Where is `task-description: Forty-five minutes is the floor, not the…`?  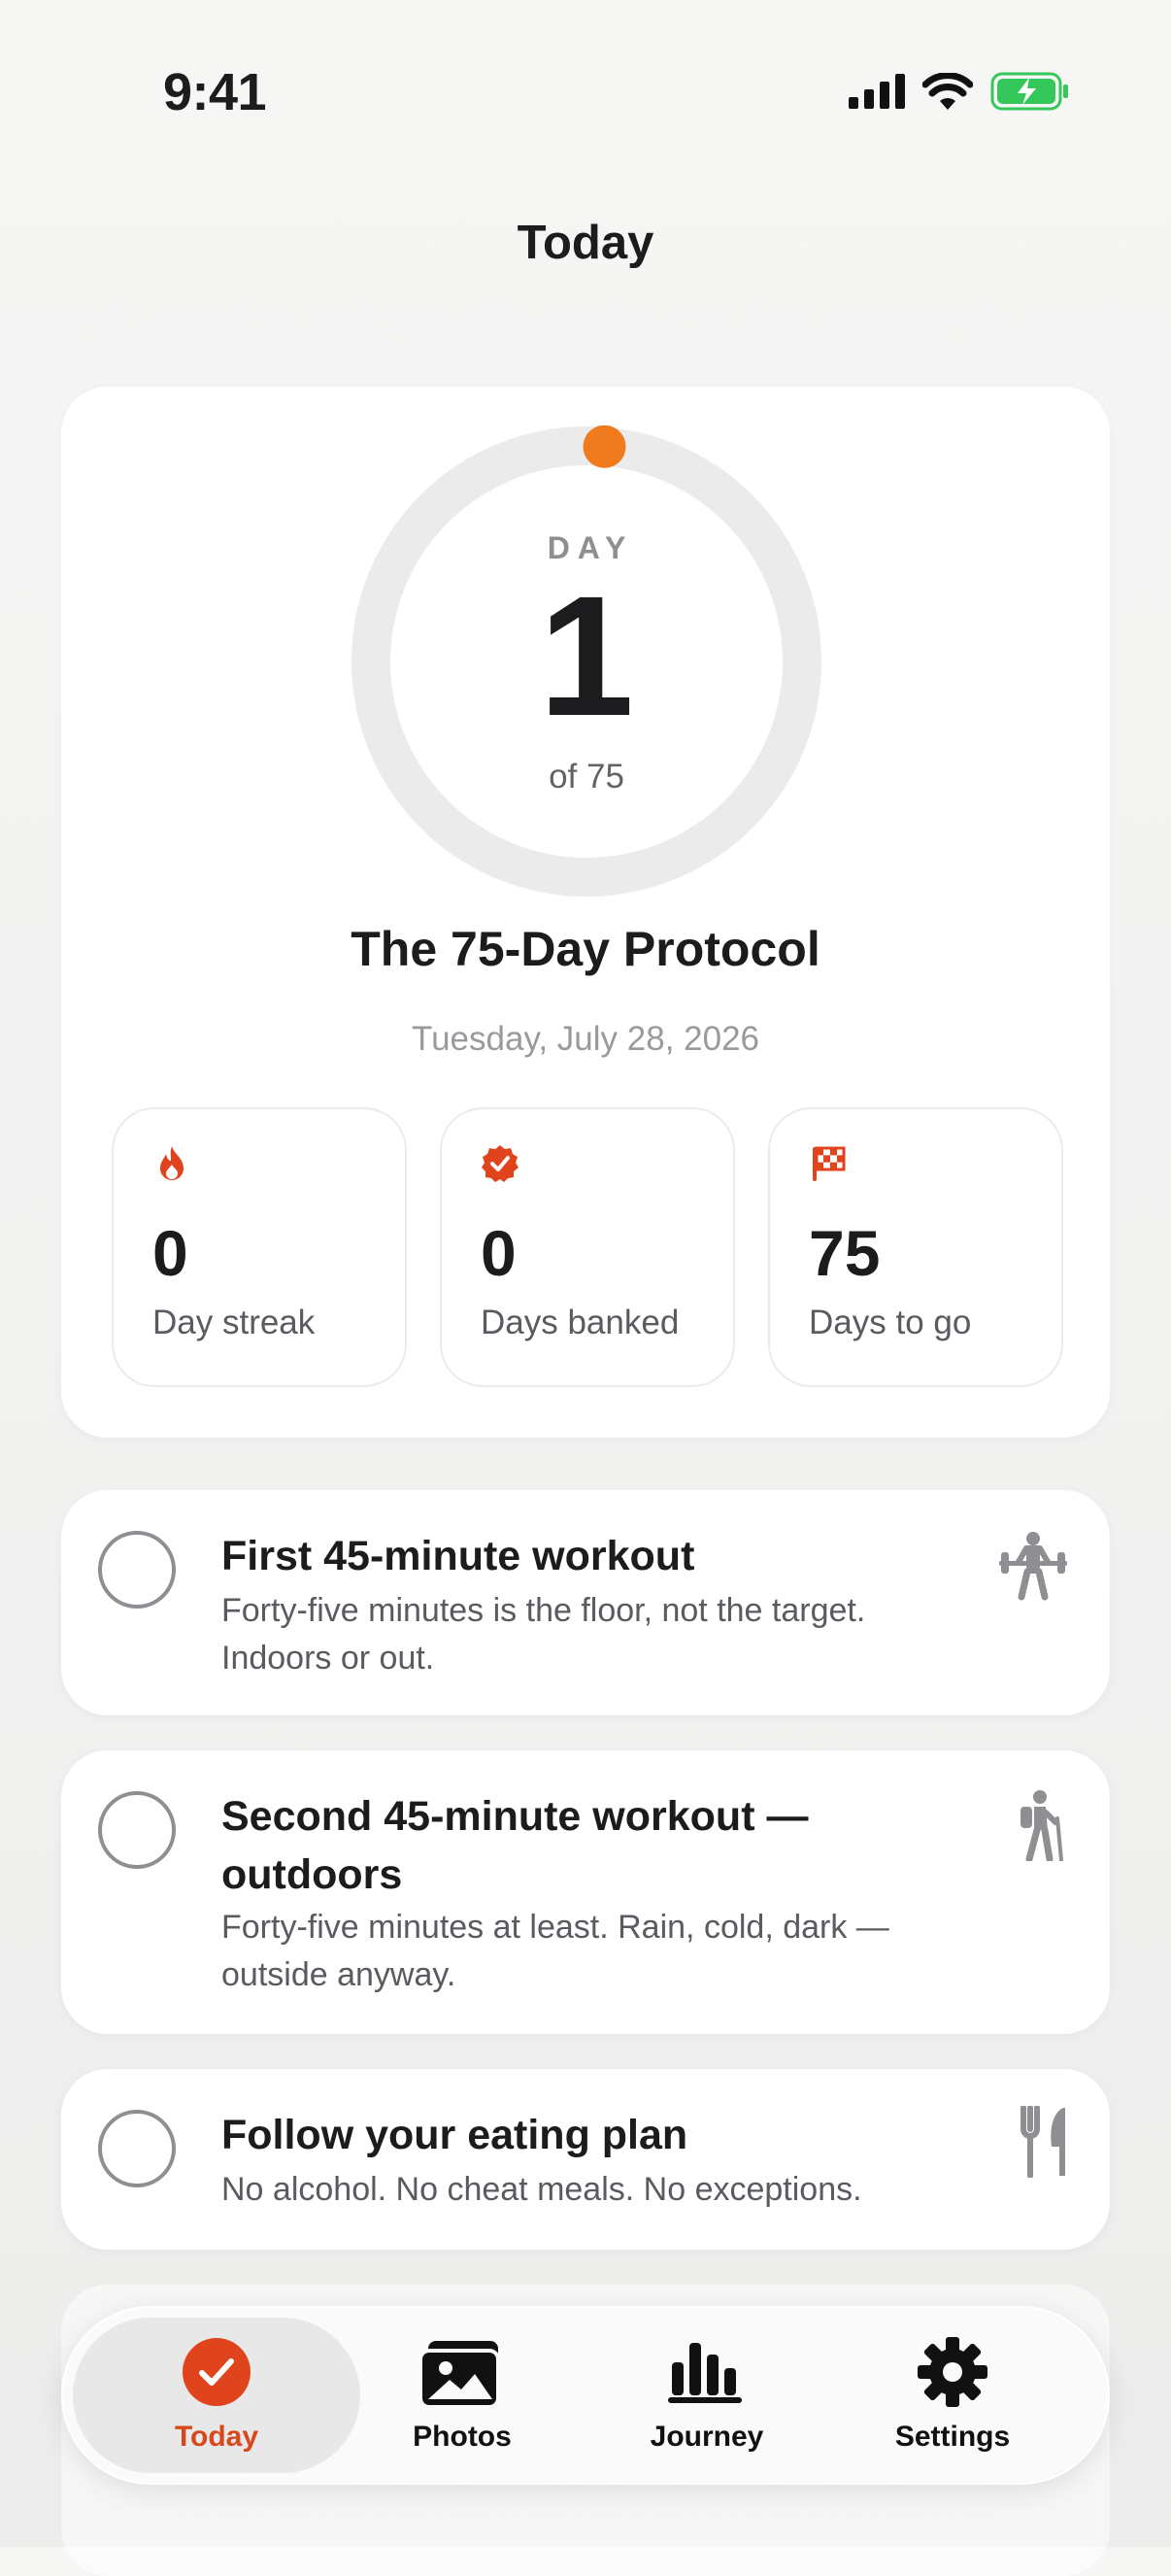
task-description: Forty-five minutes is the floor, not the… is located at coordinates (543, 1634).